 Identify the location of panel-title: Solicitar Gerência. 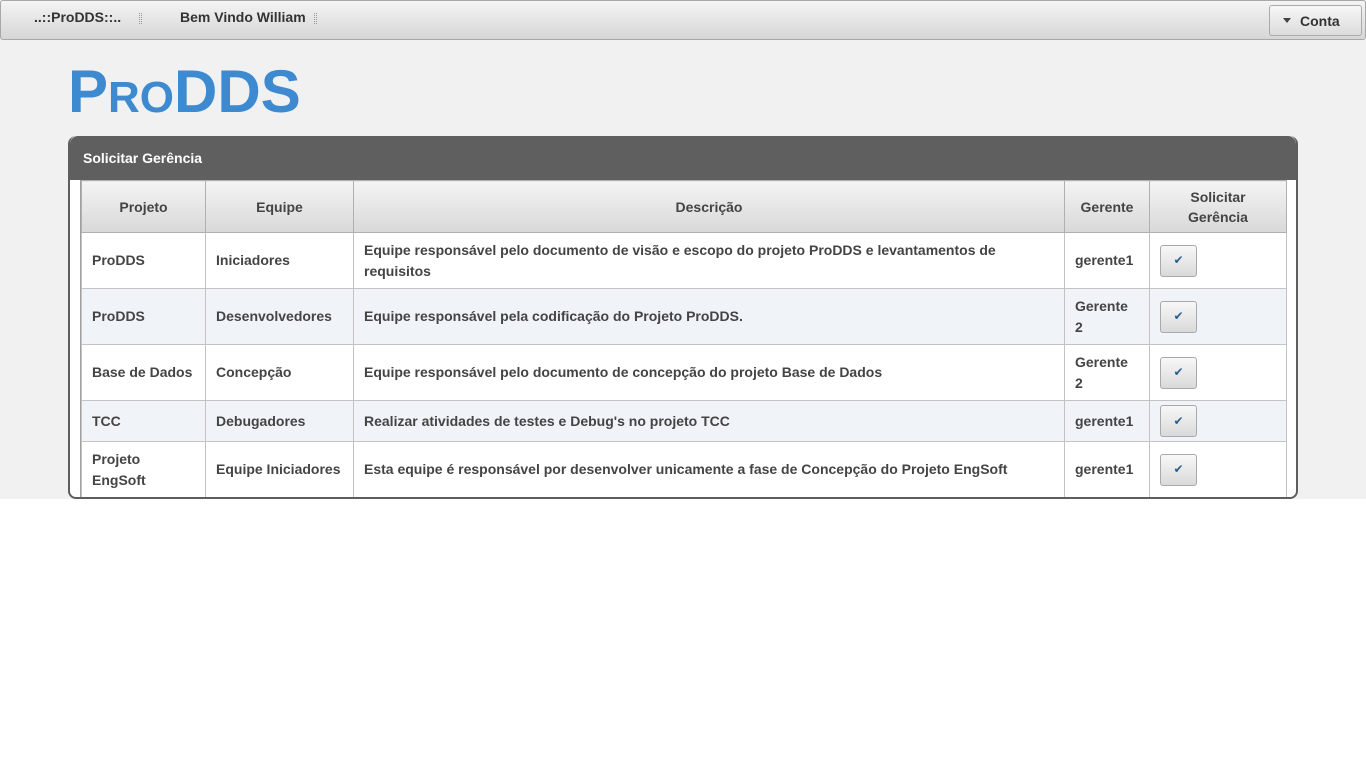
(143, 158).